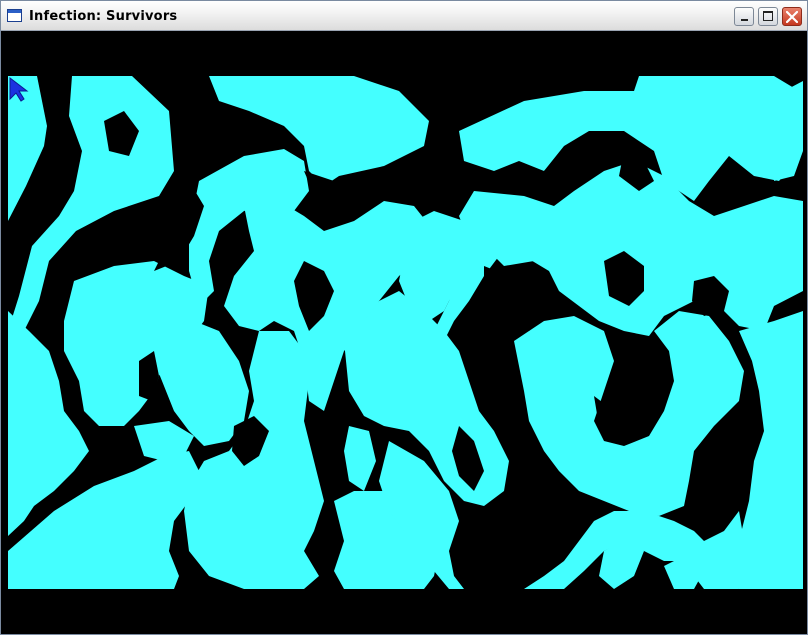 The image size is (808, 635). What do you see at coordinates (19, 90) in the screenshot?
I see `player-cursor-icon` at bounding box center [19, 90].